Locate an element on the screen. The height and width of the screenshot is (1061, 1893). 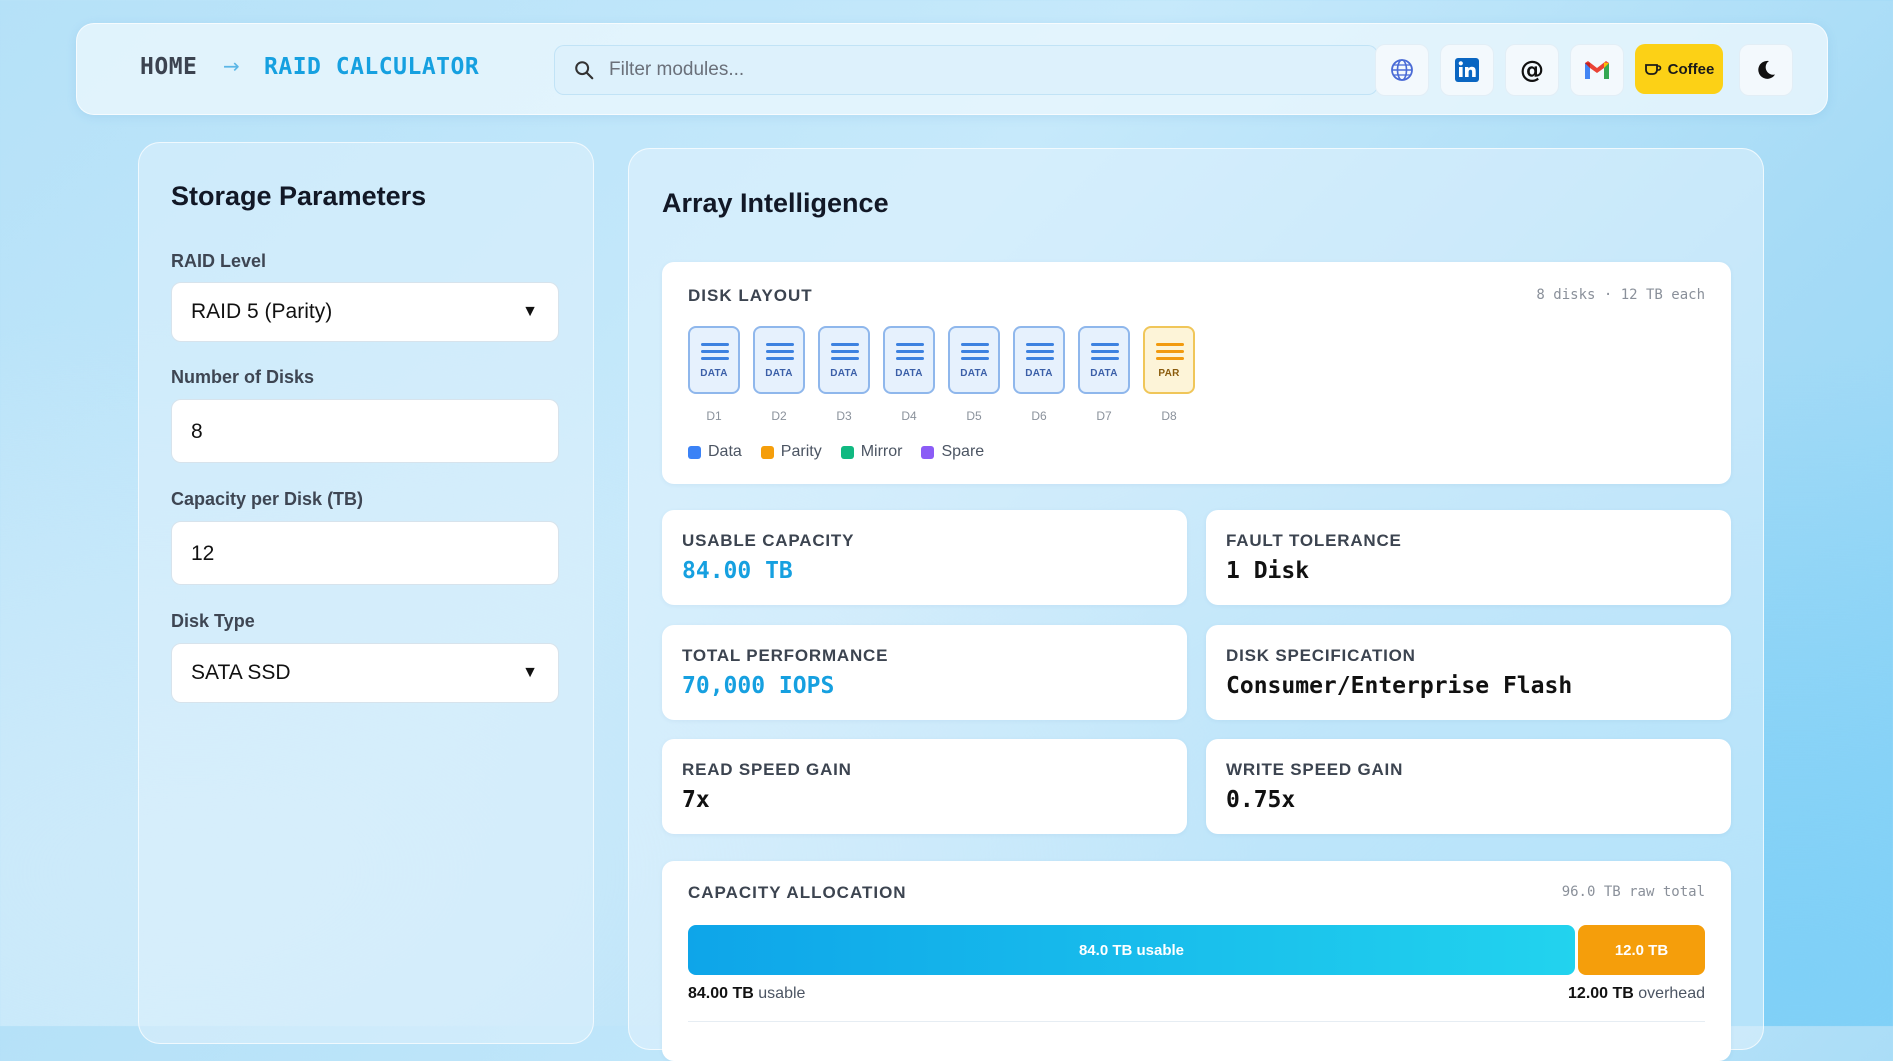
legend-parity: Parity is located at coordinates (801, 451).